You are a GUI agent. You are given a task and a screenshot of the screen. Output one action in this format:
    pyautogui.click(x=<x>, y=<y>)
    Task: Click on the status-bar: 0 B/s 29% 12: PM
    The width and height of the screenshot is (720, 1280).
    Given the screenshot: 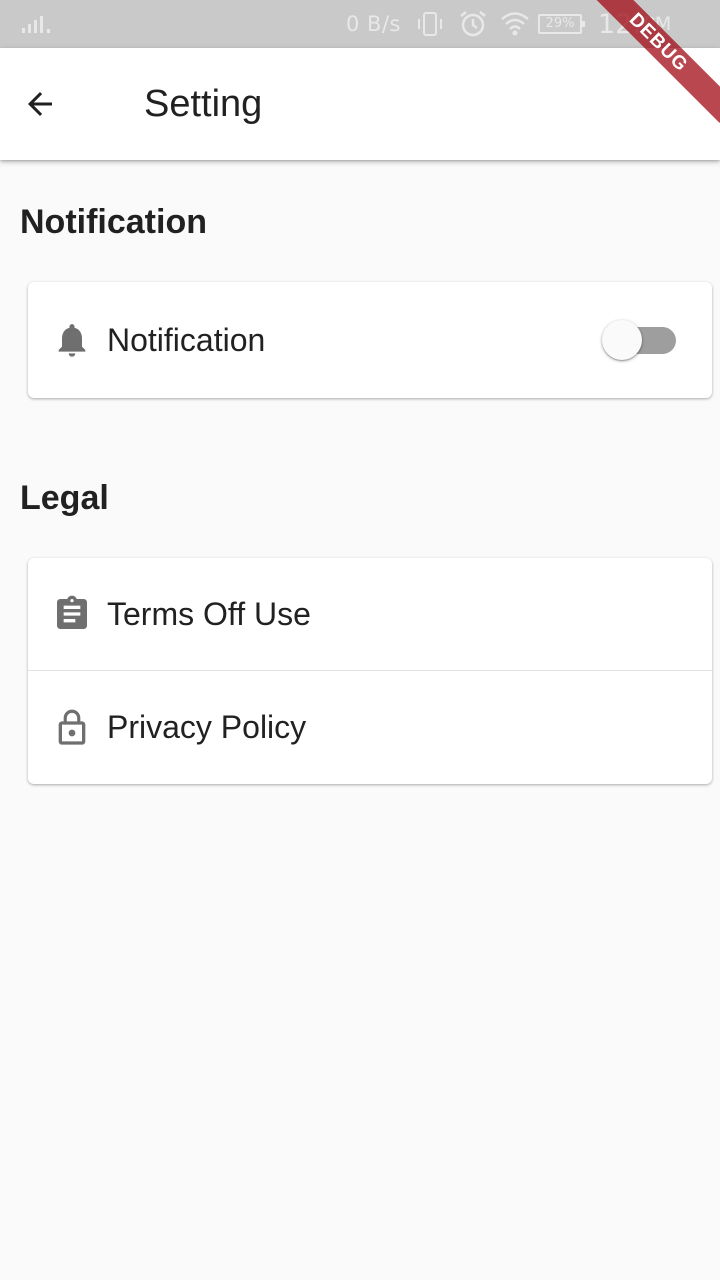 What is the action you would take?
    pyautogui.click(x=360, y=24)
    